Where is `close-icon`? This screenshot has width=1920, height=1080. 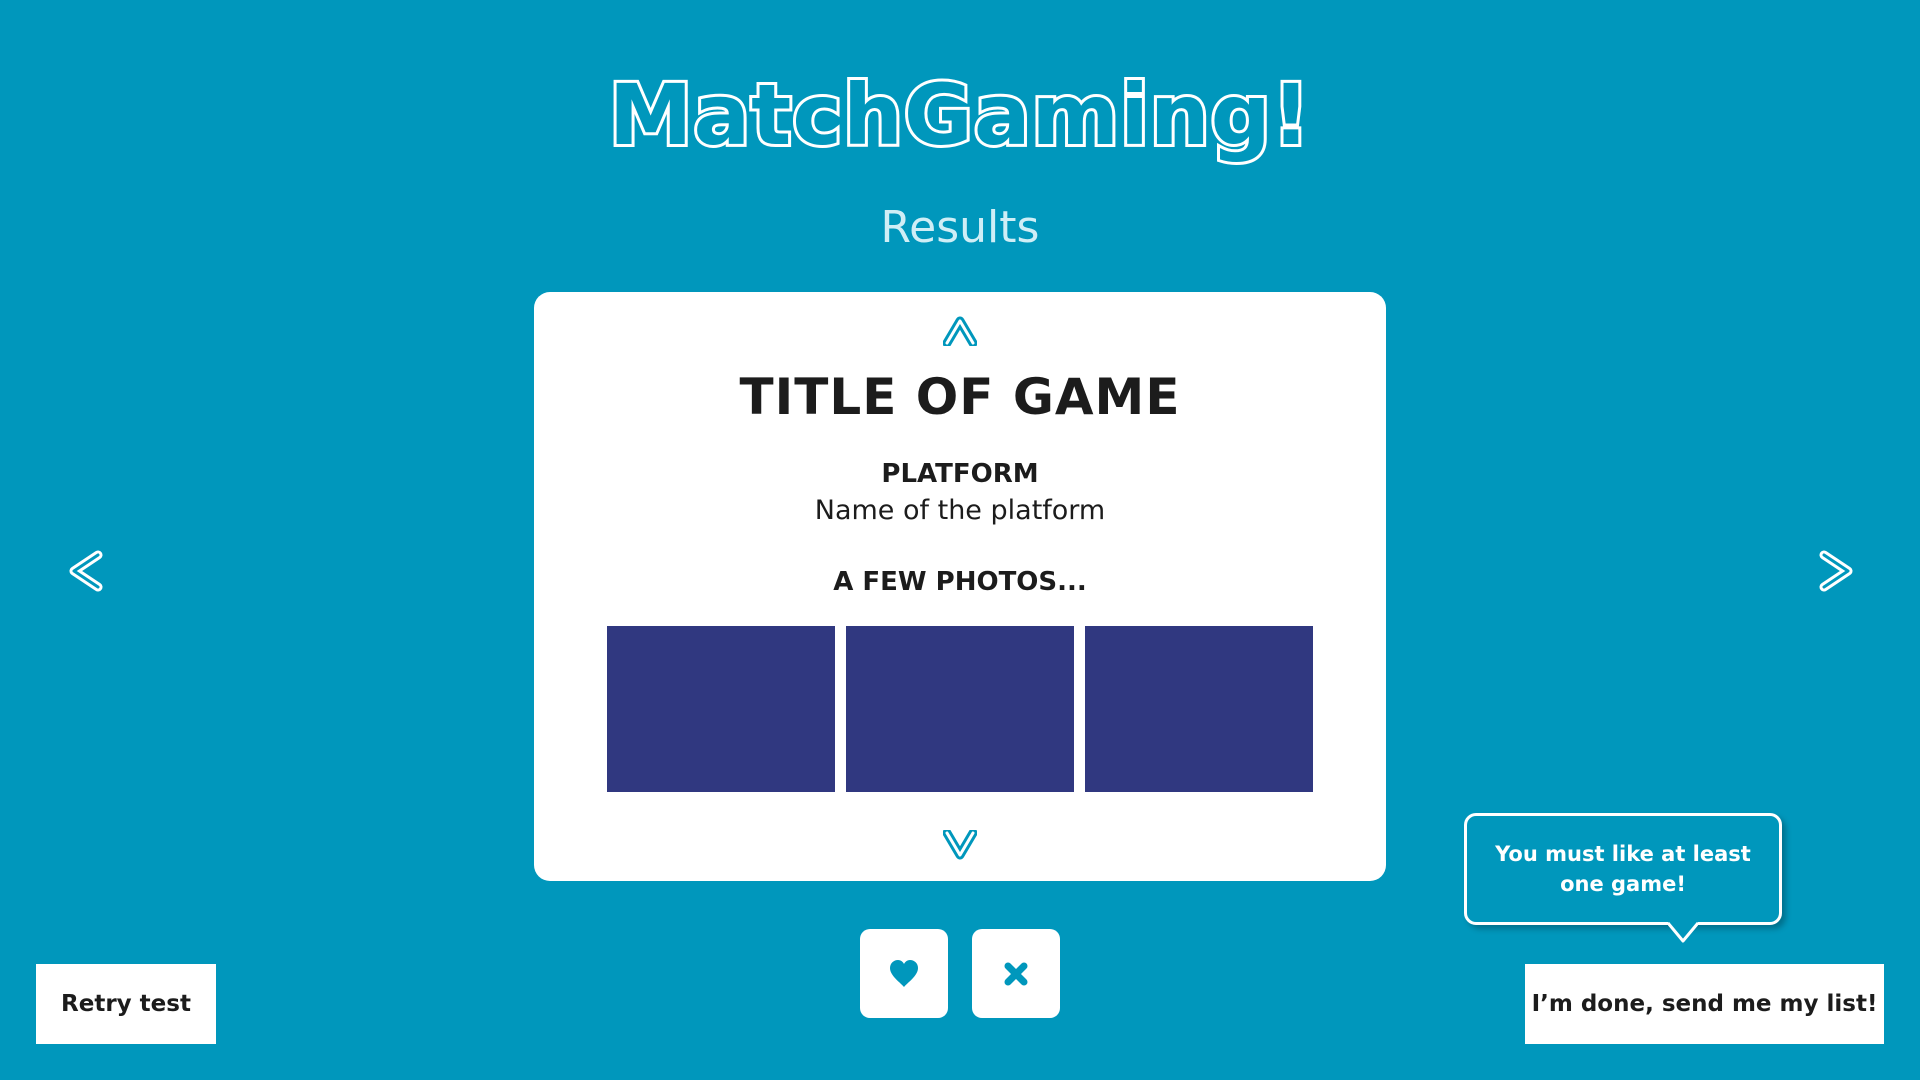 close-icon is located at coordinates (1016, 973).